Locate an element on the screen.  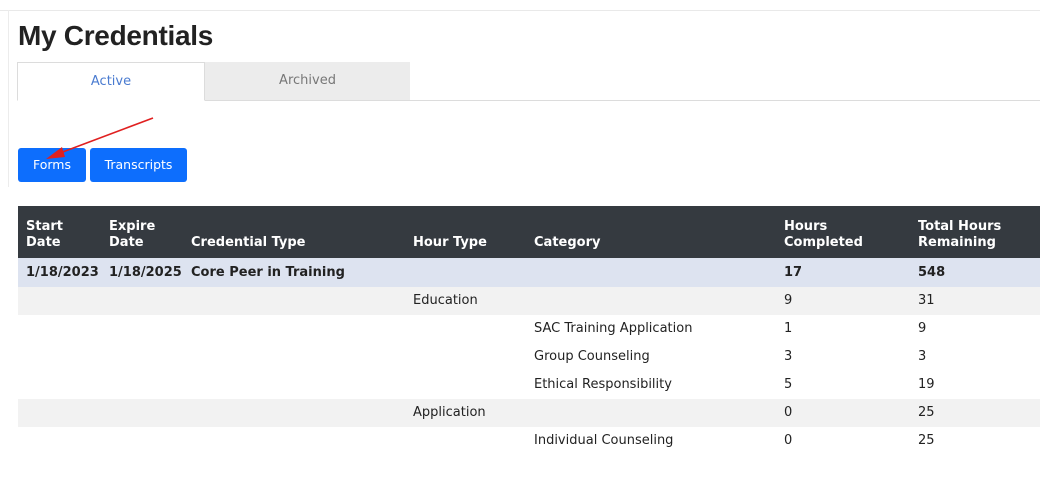
cell-hours-remaining: 19 is located at coordinates (975, 385).